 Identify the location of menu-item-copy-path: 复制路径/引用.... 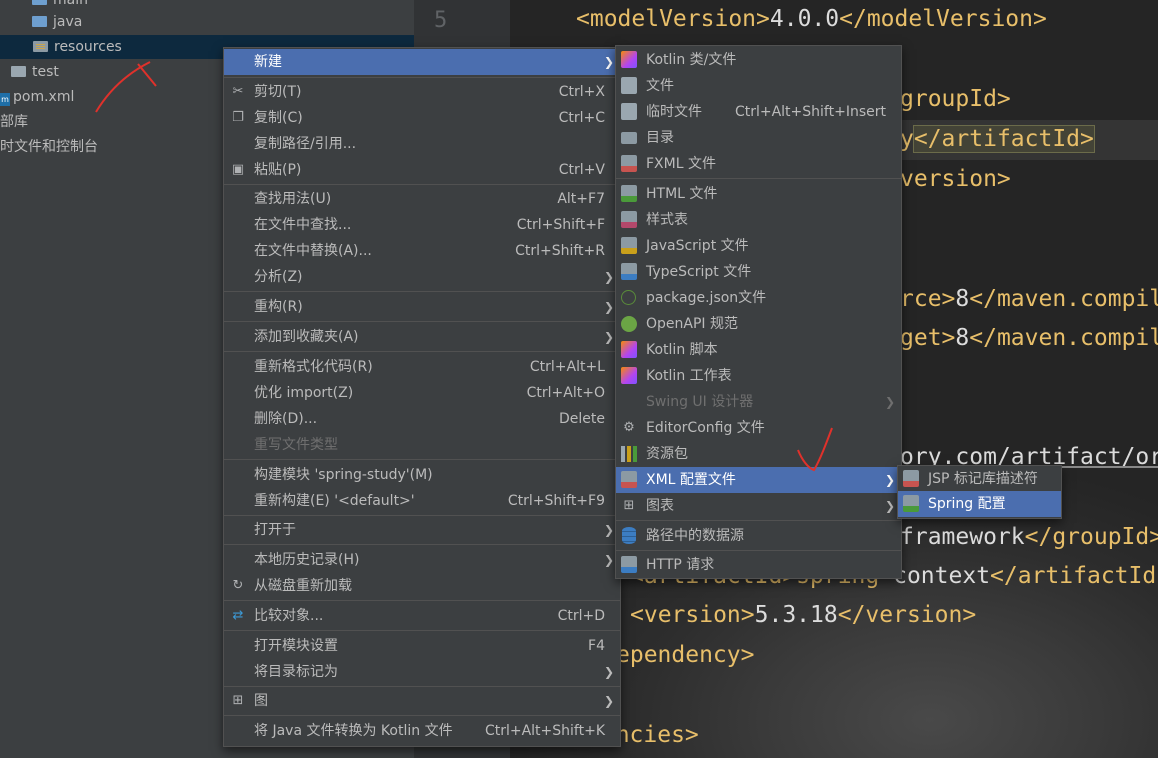
(422, 144).